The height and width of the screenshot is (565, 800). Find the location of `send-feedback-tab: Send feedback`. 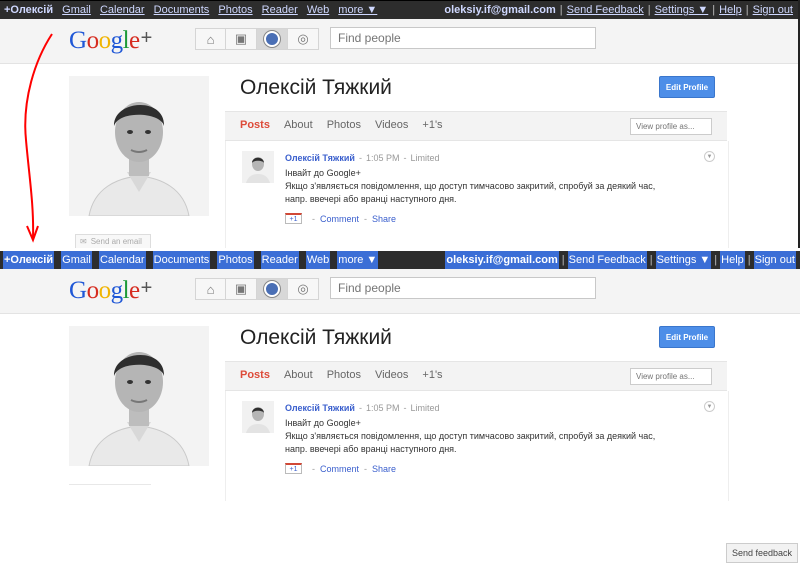

send-feedback-tab: Send feedback is located at coordinates (762, 553).